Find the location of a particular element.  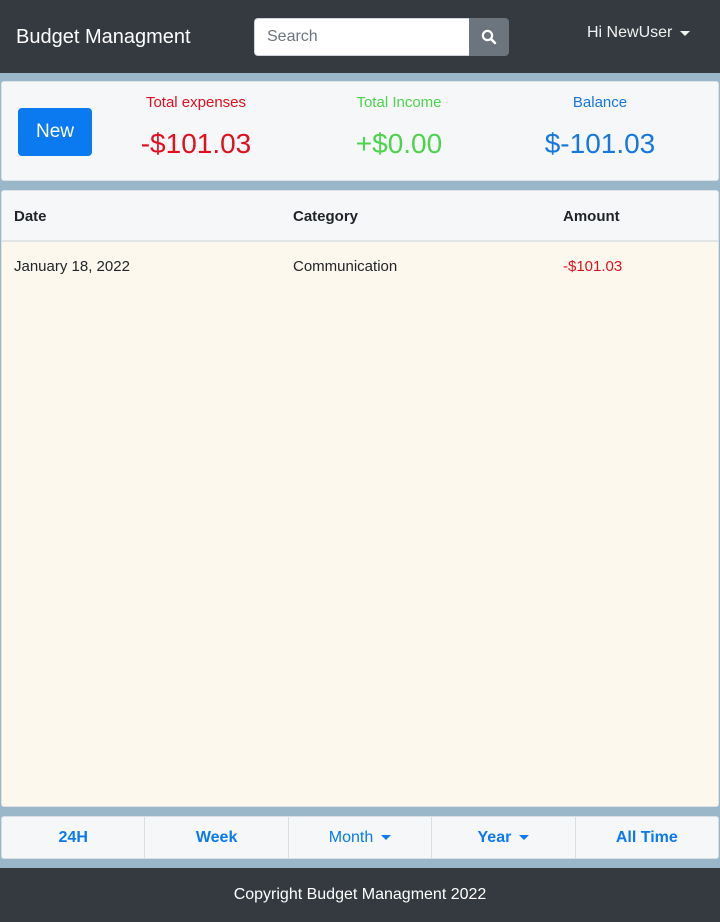

search-icon is located at coordinates (489, 37).